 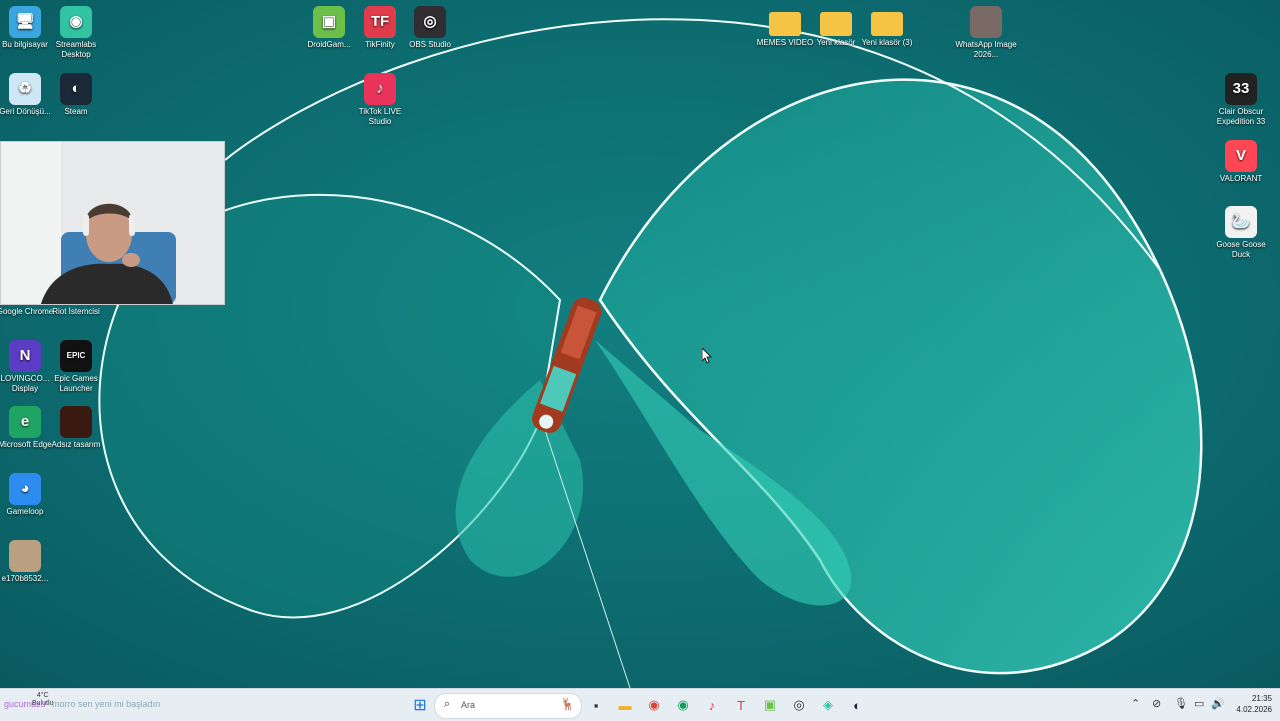 I want to click on epic-games-icon: EPIC, so click(x=76, y=356).